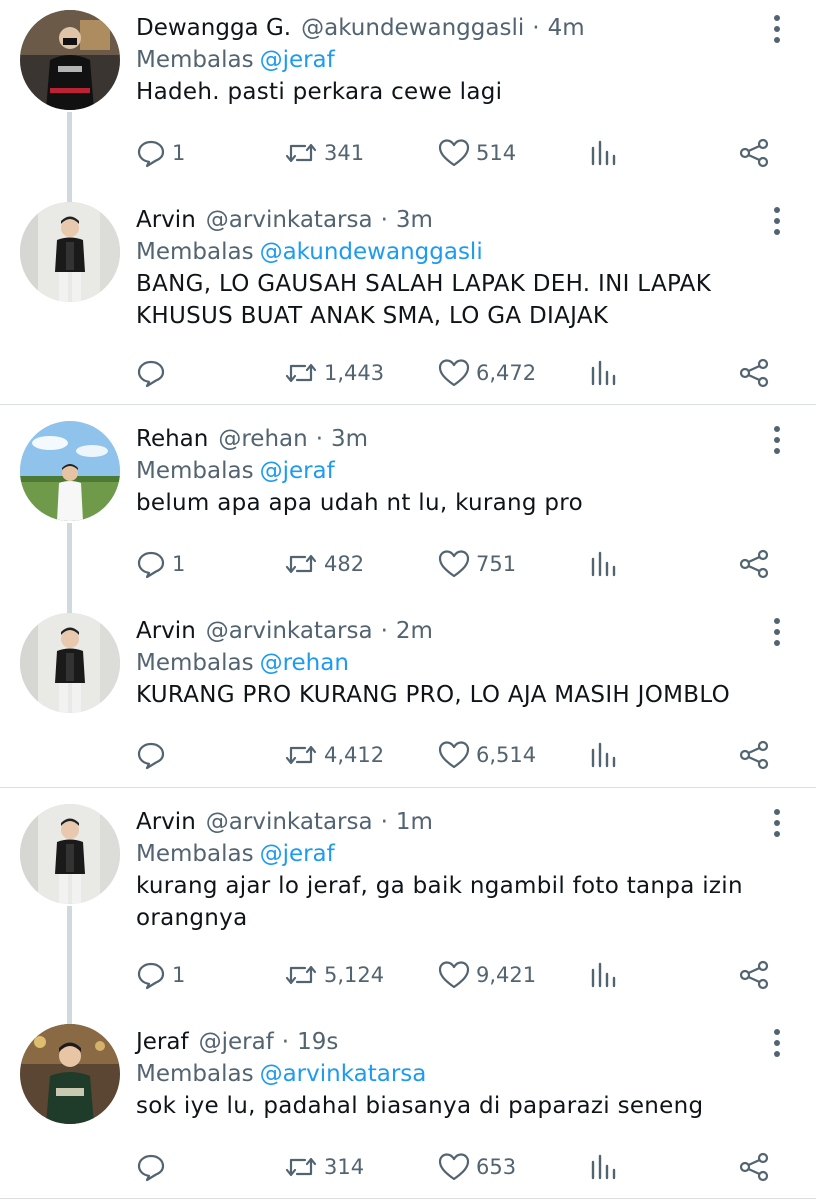 The width and height of the screenshot is (816, 1200). Describe the element at coordinates (304, 663) in the screenshot. I see `replying-to-mention: @rehan` at that location.